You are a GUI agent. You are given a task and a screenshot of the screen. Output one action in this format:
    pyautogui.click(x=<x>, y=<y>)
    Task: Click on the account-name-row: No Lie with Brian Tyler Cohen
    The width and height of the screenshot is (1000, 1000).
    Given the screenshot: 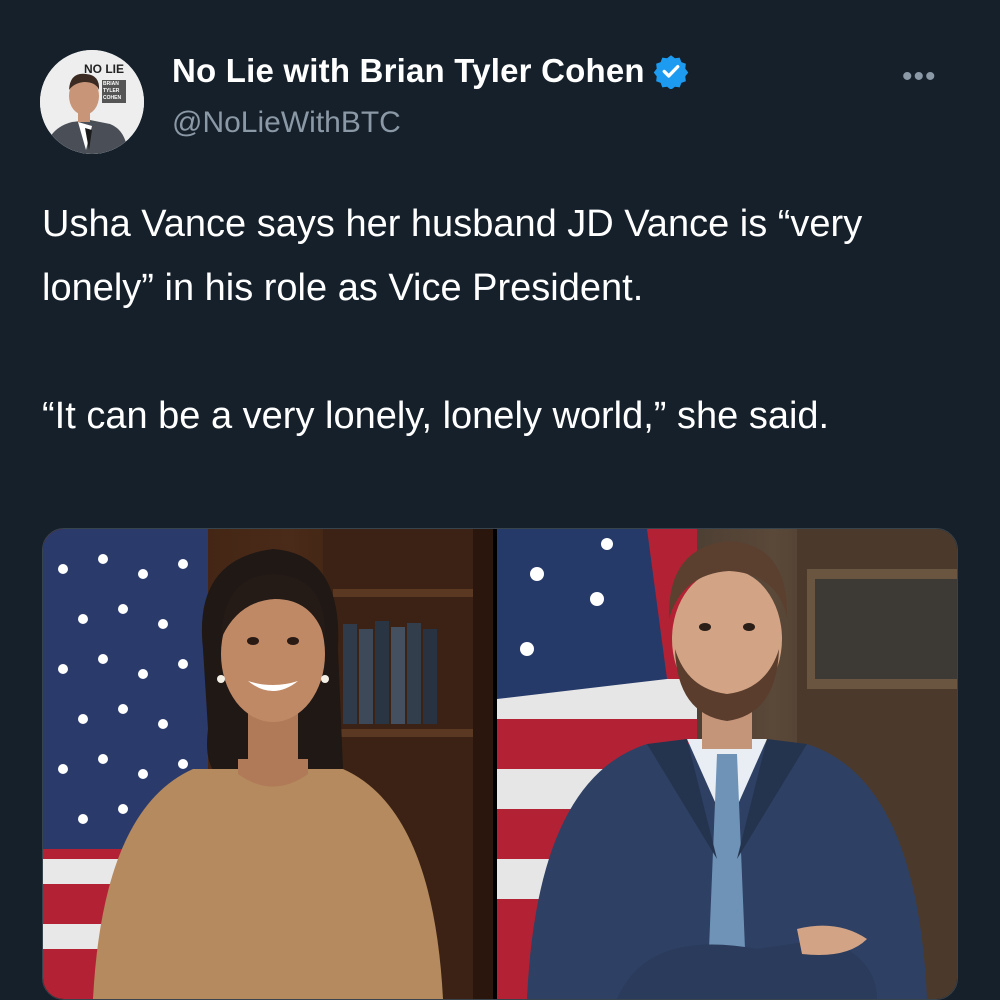 What is the action you would take?
    pyautogui.click(x=430, y=71)
    